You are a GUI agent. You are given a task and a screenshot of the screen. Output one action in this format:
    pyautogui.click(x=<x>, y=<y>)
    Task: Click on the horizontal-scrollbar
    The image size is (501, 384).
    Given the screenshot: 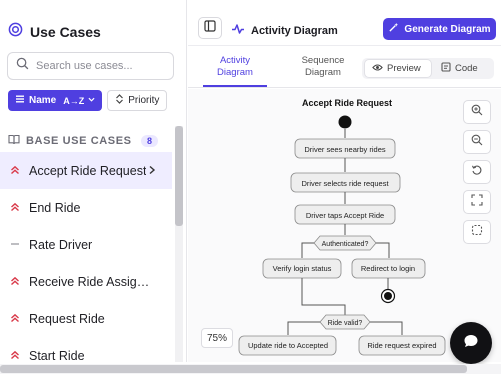 What is the action you would take?
    pyautogui.click(x=250, y=369)
    